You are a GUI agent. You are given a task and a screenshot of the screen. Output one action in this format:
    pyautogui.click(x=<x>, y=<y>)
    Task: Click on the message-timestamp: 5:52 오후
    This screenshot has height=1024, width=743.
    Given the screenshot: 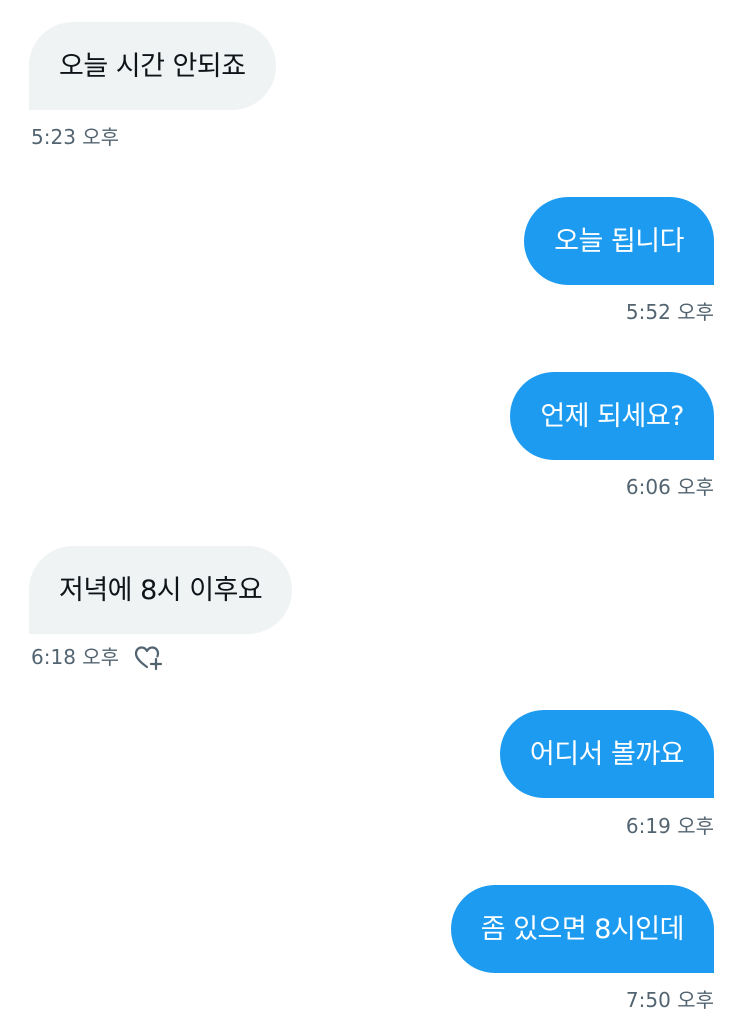 What is the action you would take?
    pyautogui.click(x=669, y=312)
    